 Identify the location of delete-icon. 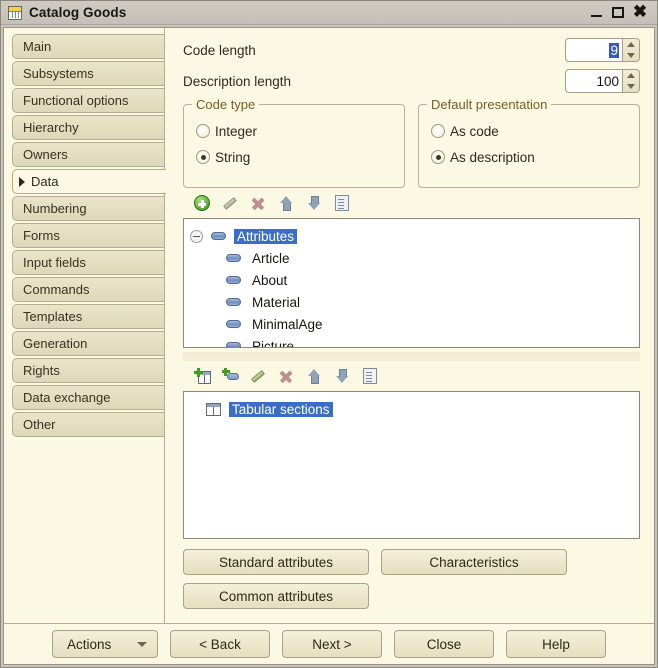
(286, 376).